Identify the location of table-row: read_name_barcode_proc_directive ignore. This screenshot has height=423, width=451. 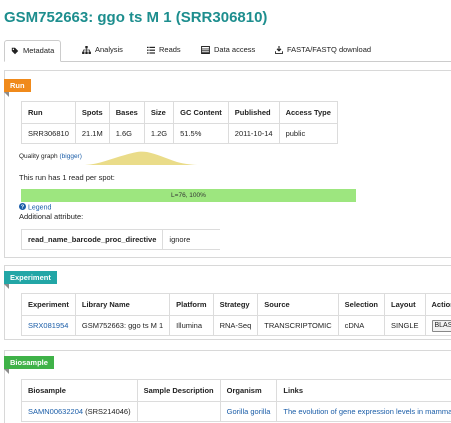
(120, 239).